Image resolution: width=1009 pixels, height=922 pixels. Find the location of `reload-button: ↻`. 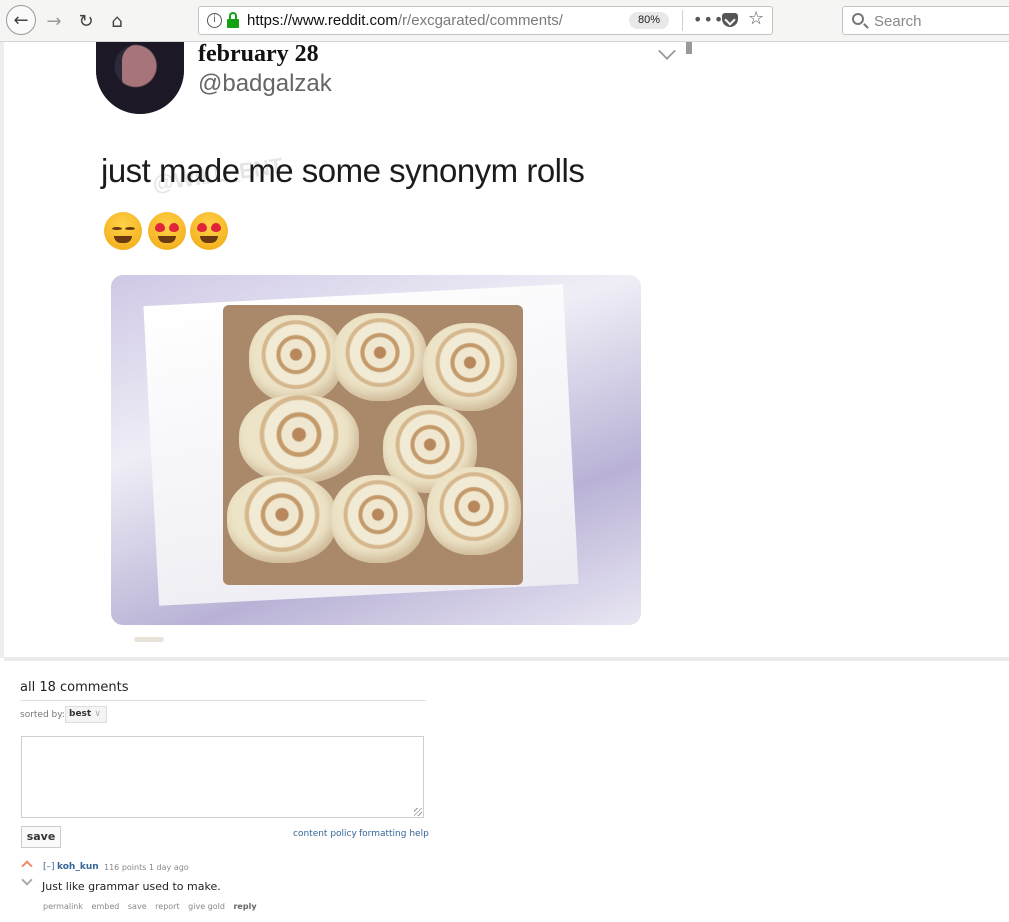

reload-button: ↻ is located at coordinates (86, 21).